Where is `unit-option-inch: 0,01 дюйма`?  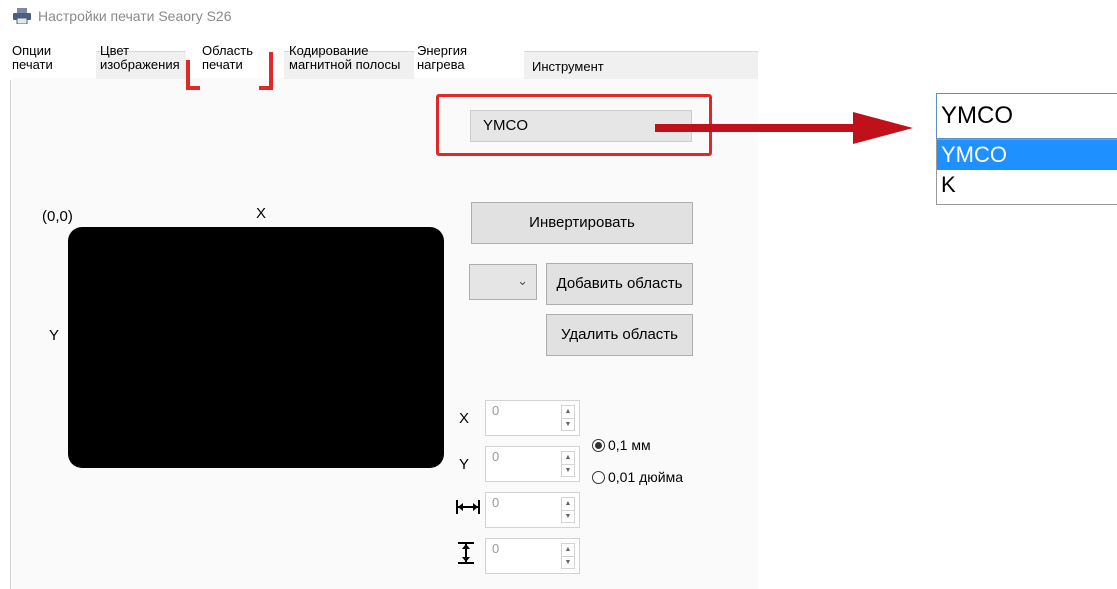
unit-option-inch: 0,01 дюйма is located at coordinates (637, 477).